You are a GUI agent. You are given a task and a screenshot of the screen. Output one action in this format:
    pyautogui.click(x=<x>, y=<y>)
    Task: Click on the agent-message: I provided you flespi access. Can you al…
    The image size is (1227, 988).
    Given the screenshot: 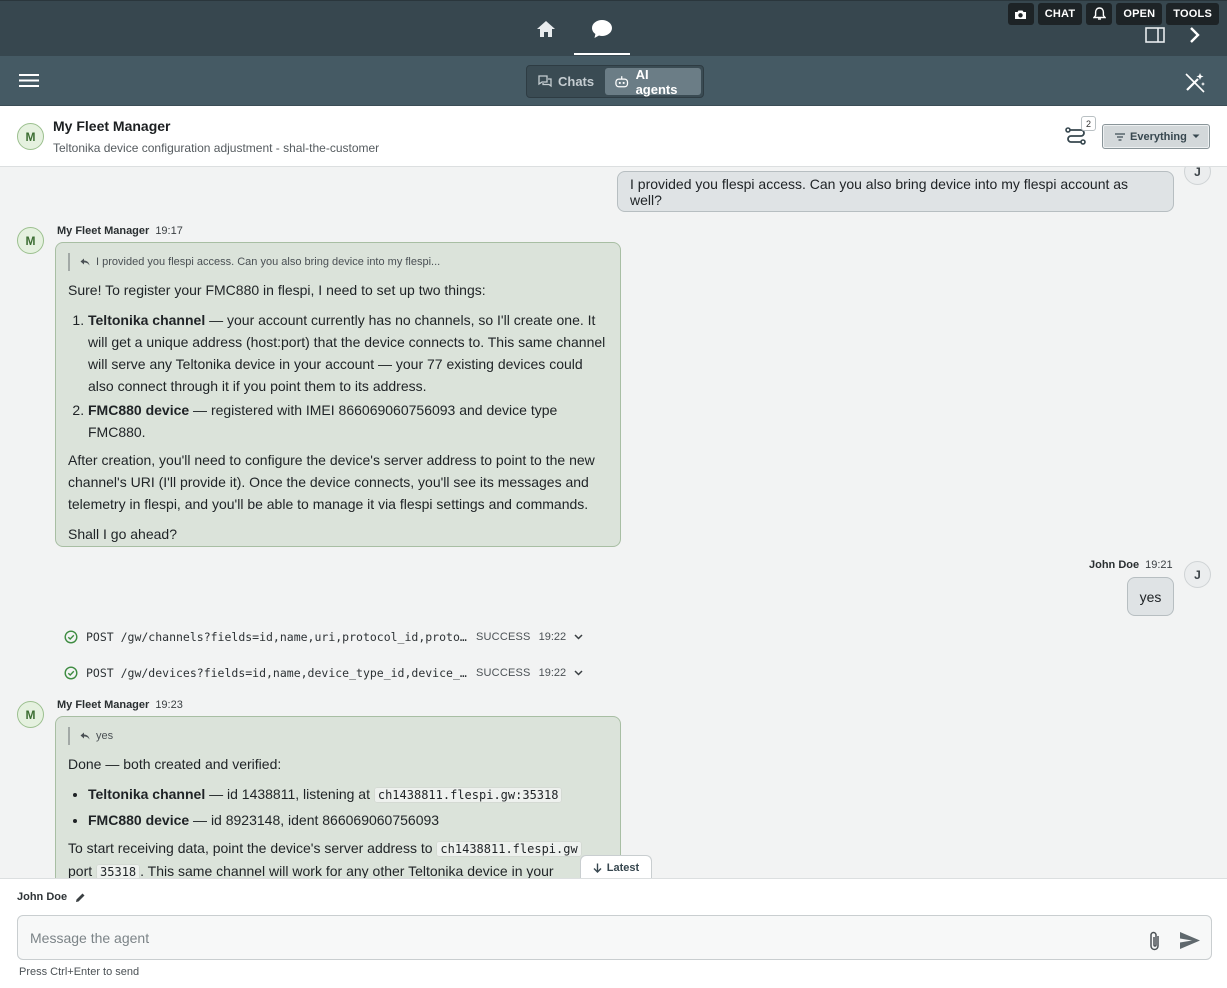 What is the action you would take?
    pyautogui.click(x=338, y=394)
    